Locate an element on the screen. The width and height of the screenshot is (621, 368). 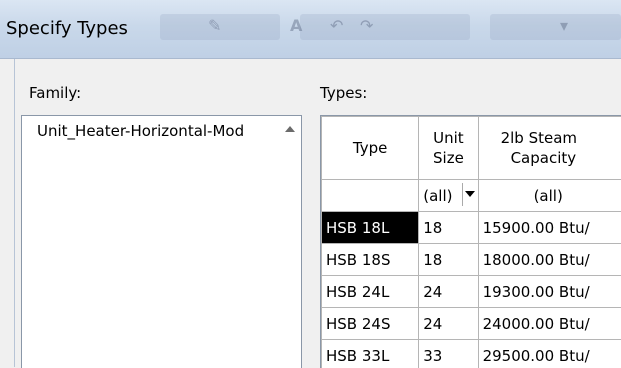
table-row: HSB 18L 18 15900.00 Btu/ is located at coordinates (471, 228).